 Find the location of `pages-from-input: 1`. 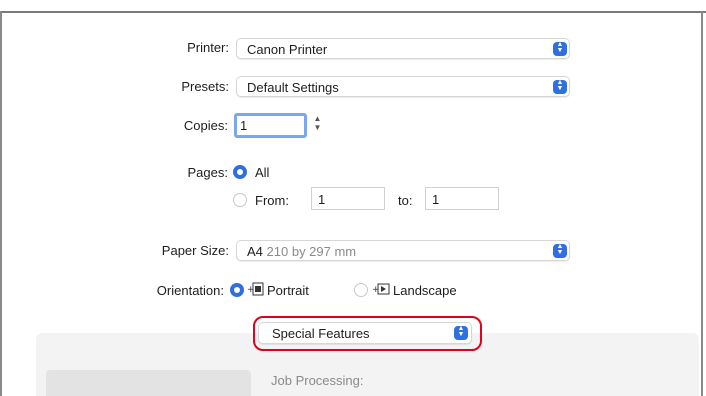

pages-from-input: 1 is located at coordinates (348, 198).